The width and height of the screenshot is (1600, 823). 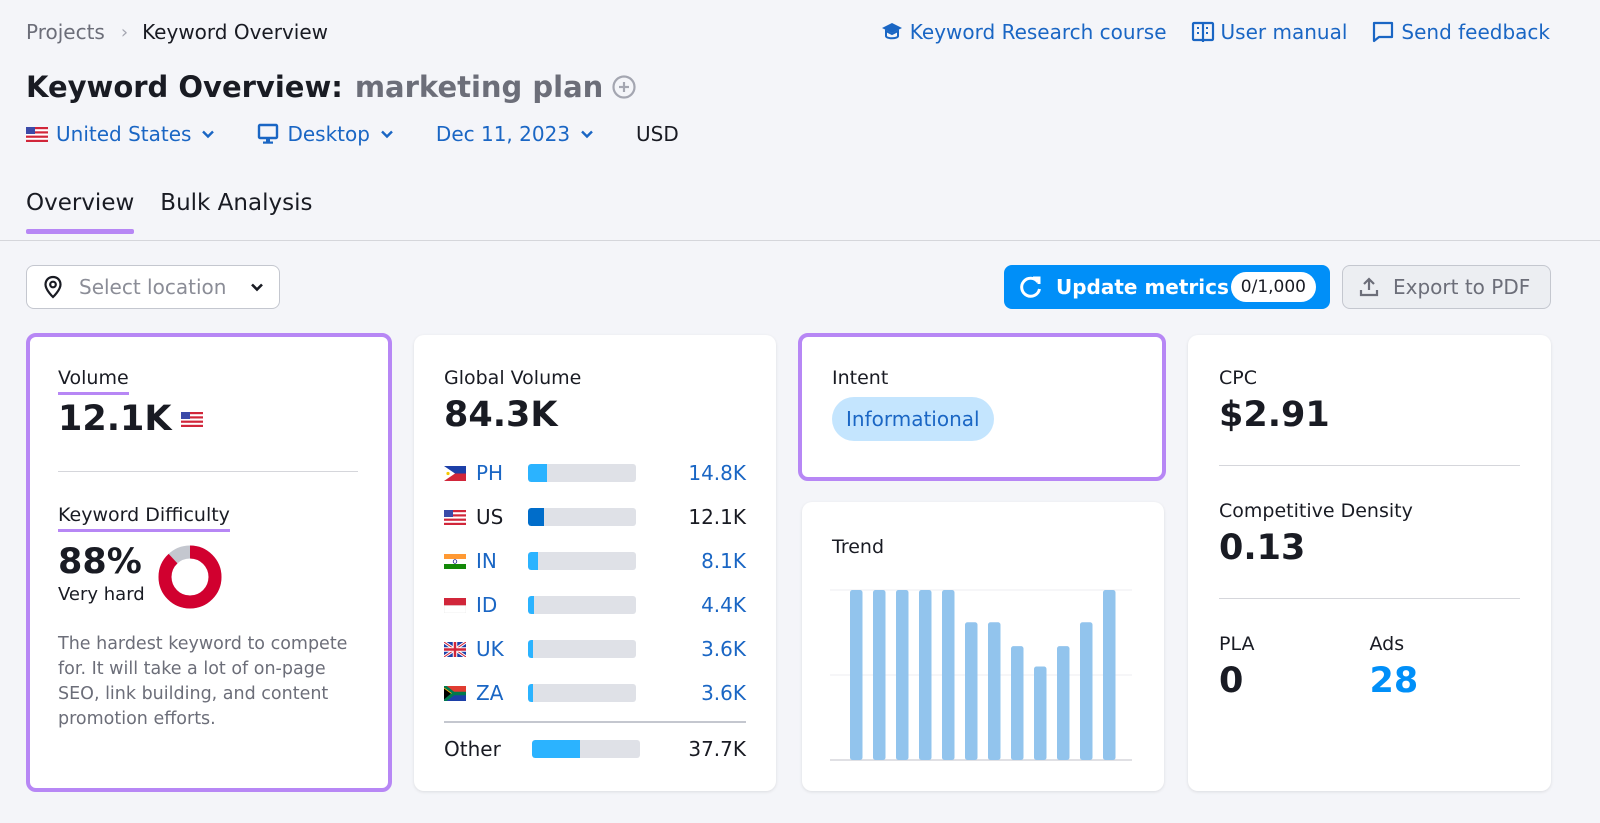 What do you see at coordinates (1231, 681) in the screenshot?
I see `pla-value: 0` at bounding box center [1231, 681].